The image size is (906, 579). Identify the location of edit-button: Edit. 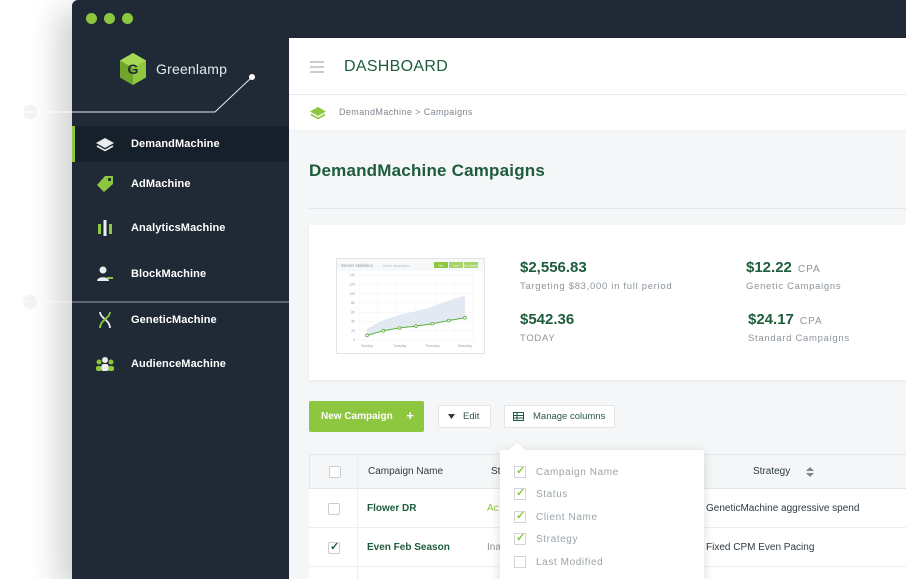
(464, 416).